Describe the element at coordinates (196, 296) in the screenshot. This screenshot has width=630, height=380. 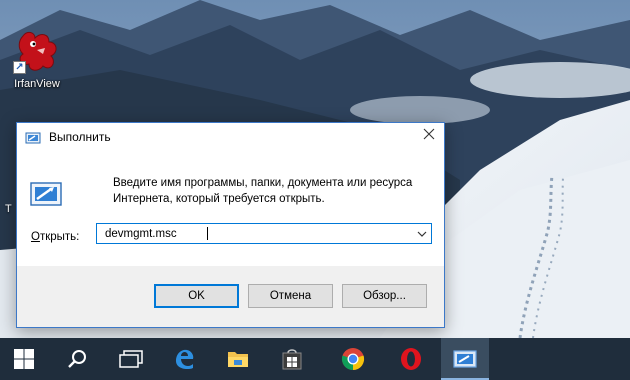
I see `ok-button: OK` at that location.